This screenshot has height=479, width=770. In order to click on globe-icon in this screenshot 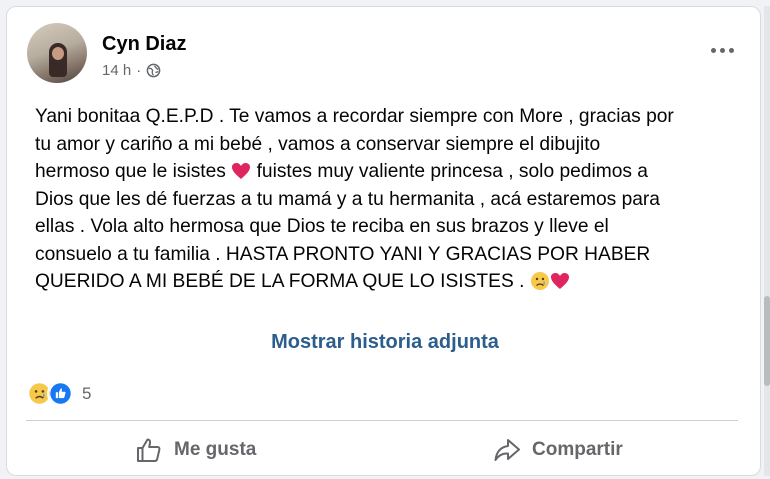, I will do `click(153, 70)`.